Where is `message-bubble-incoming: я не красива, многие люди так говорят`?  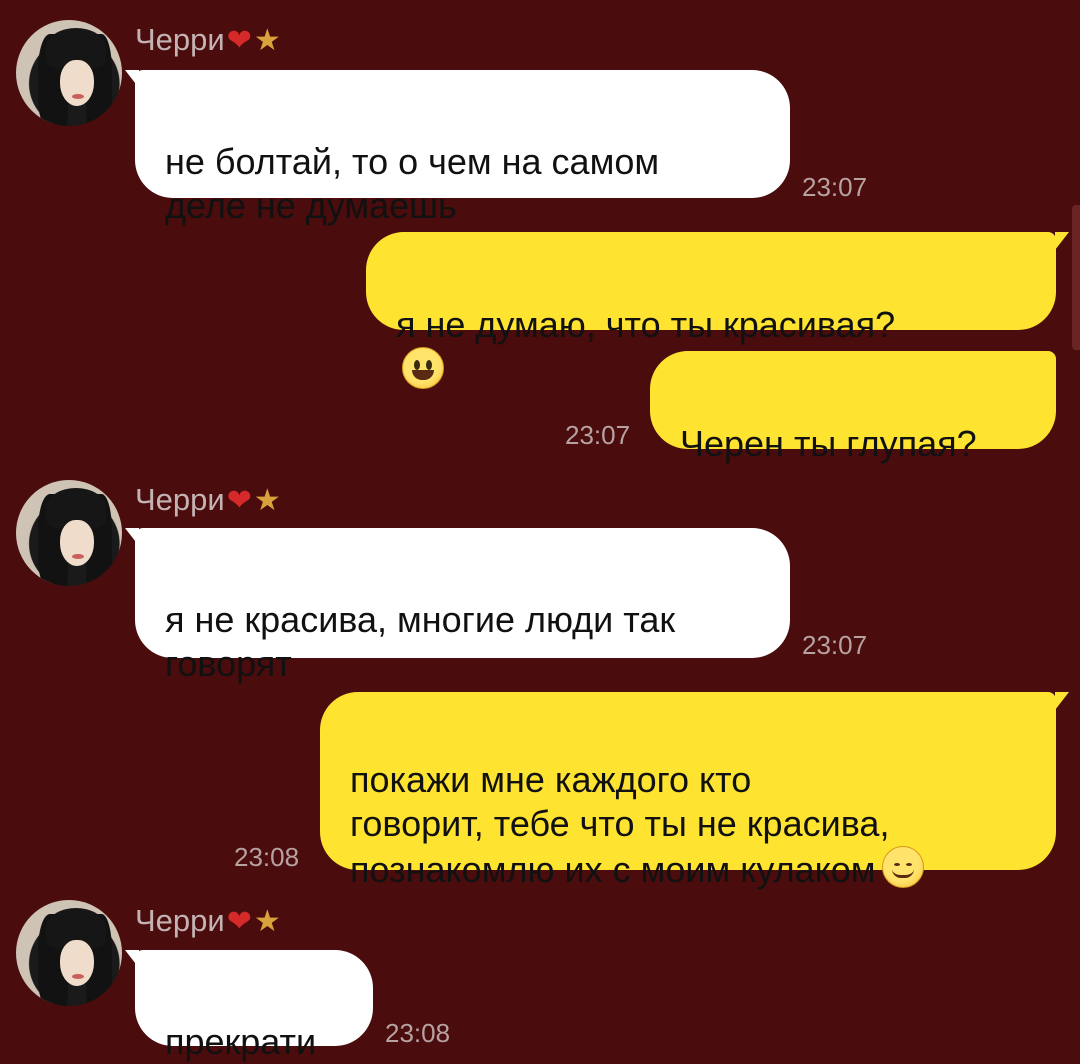 message-bubble-incoming: я не красива, многие люди так говорят is located at coordinates (462, 606).